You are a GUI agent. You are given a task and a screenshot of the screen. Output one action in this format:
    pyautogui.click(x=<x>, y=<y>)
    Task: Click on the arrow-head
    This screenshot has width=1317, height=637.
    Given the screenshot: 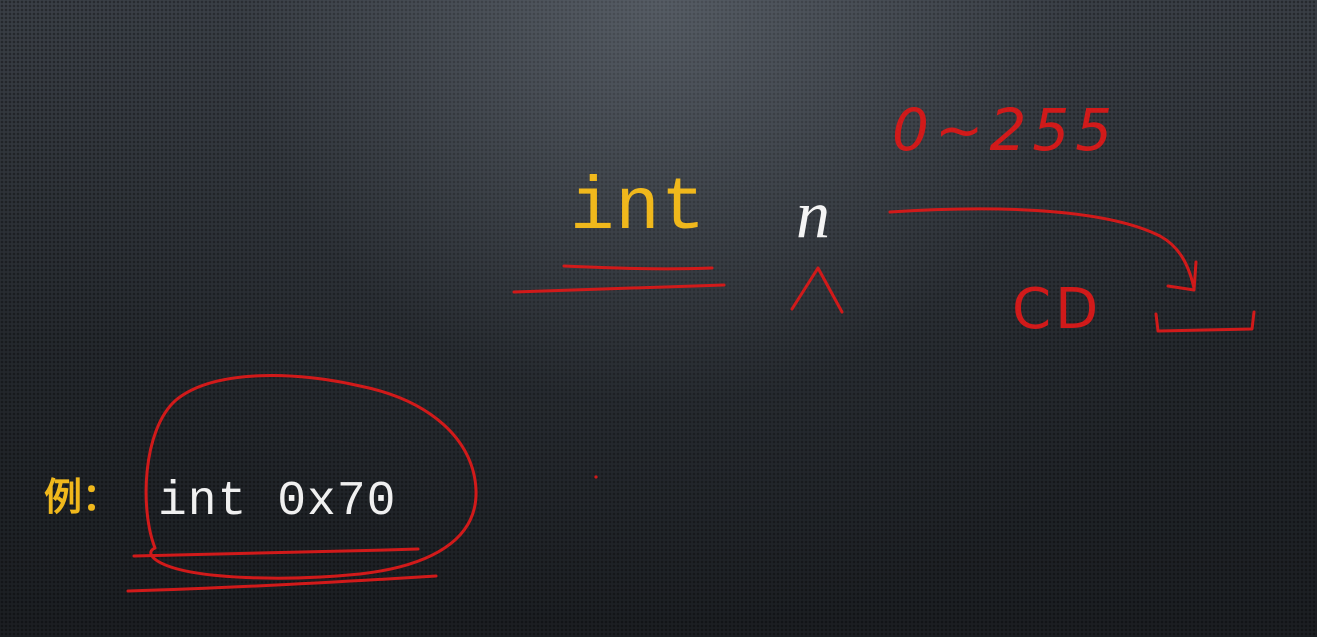 What is the action you would take?
    pyautogui.click(x=1182, y=276)
    